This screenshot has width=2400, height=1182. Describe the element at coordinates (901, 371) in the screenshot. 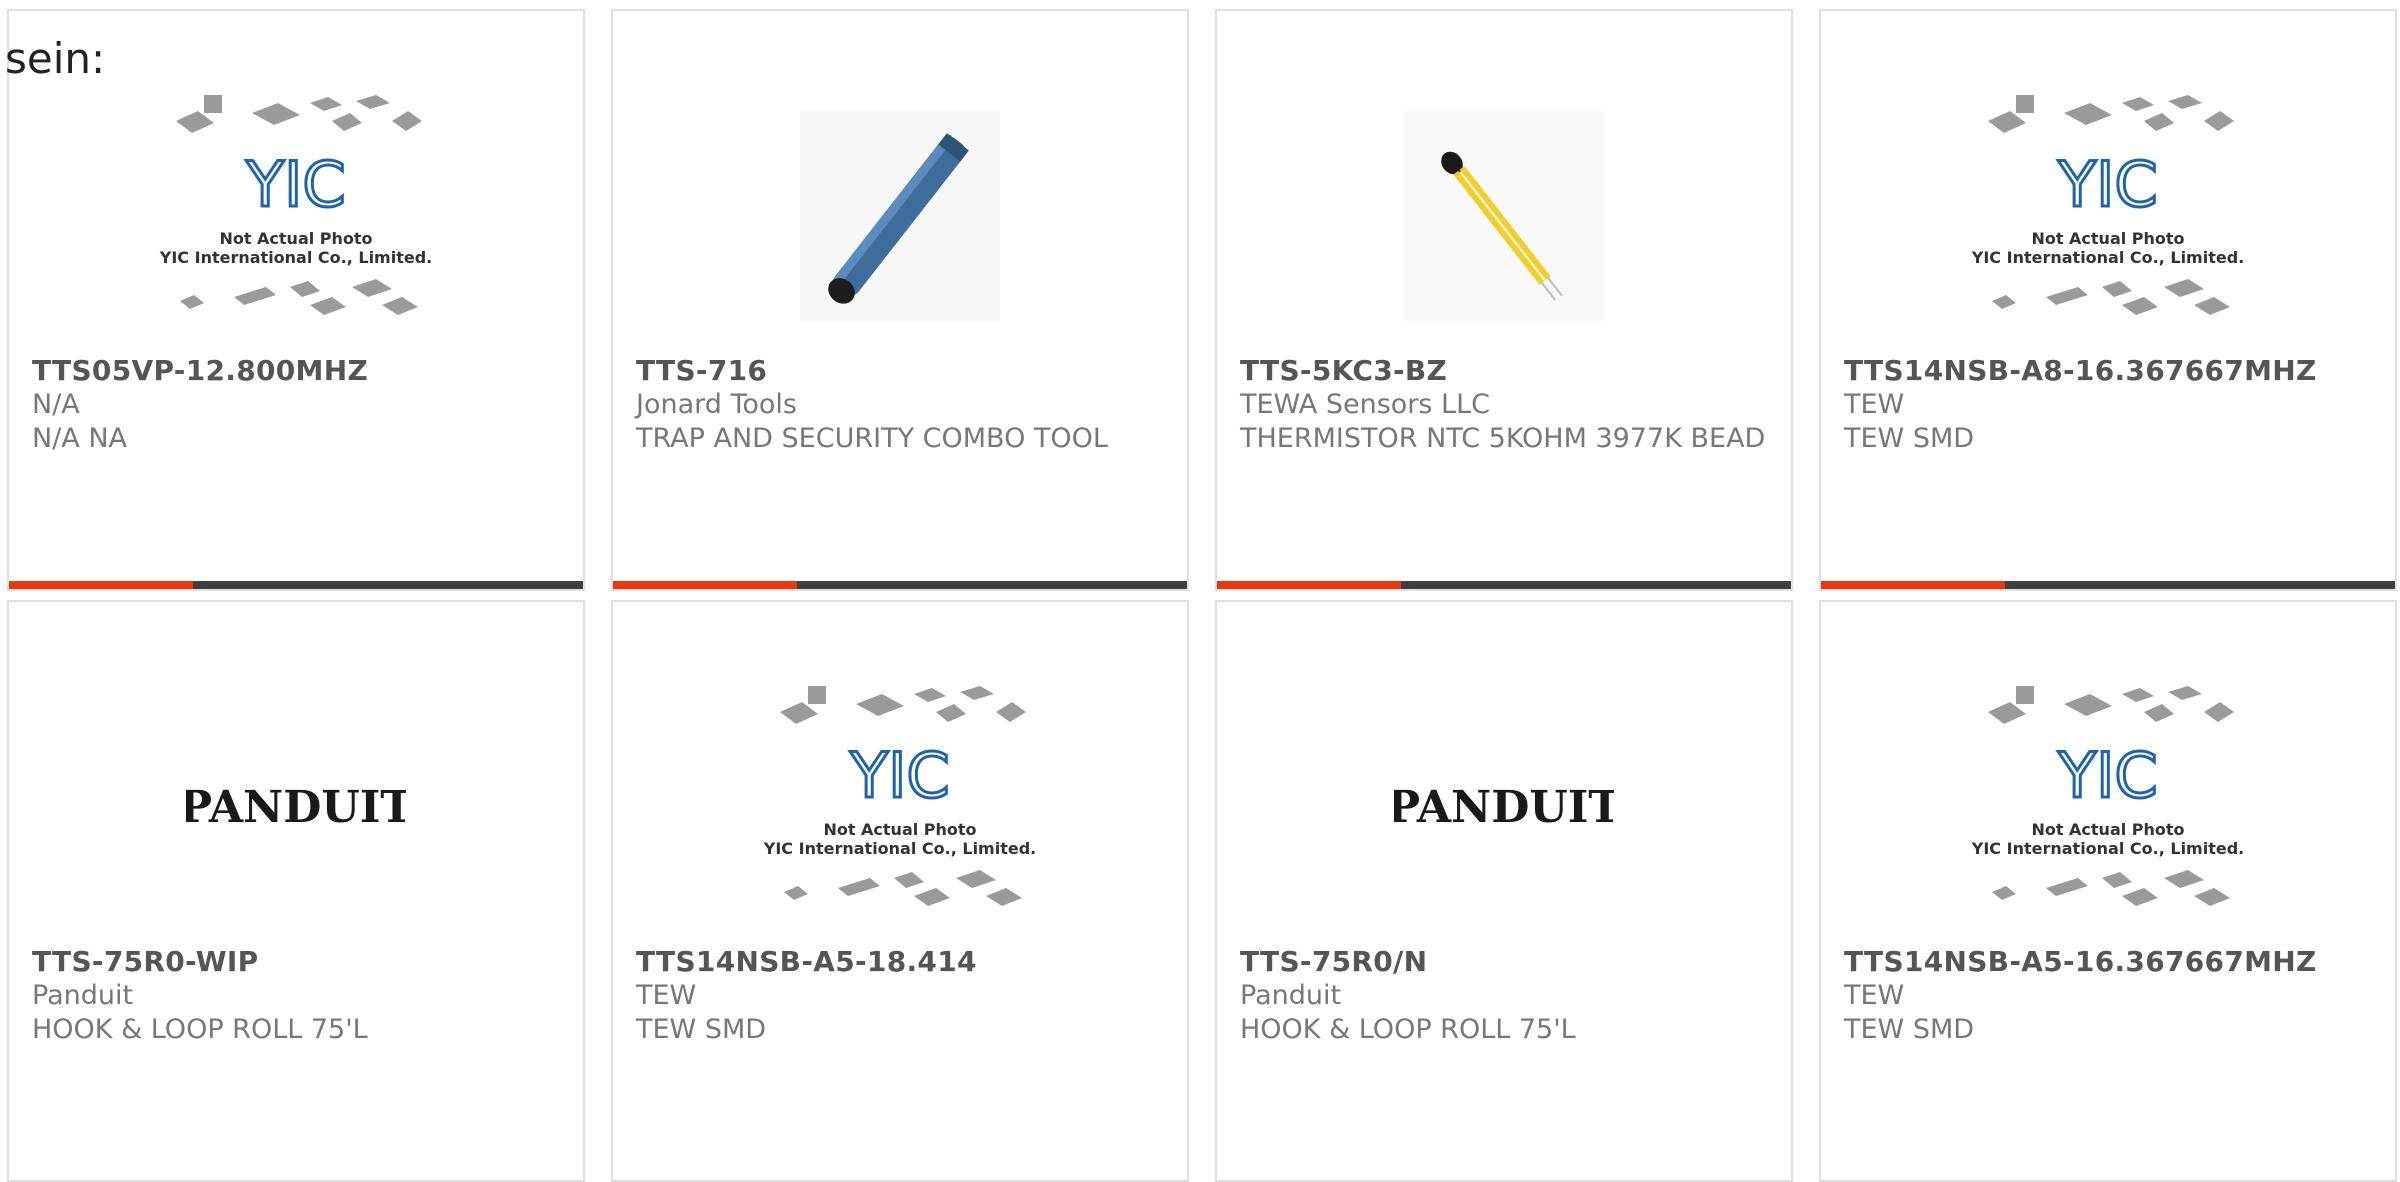

I see `part-number: TTS-716` at that location.